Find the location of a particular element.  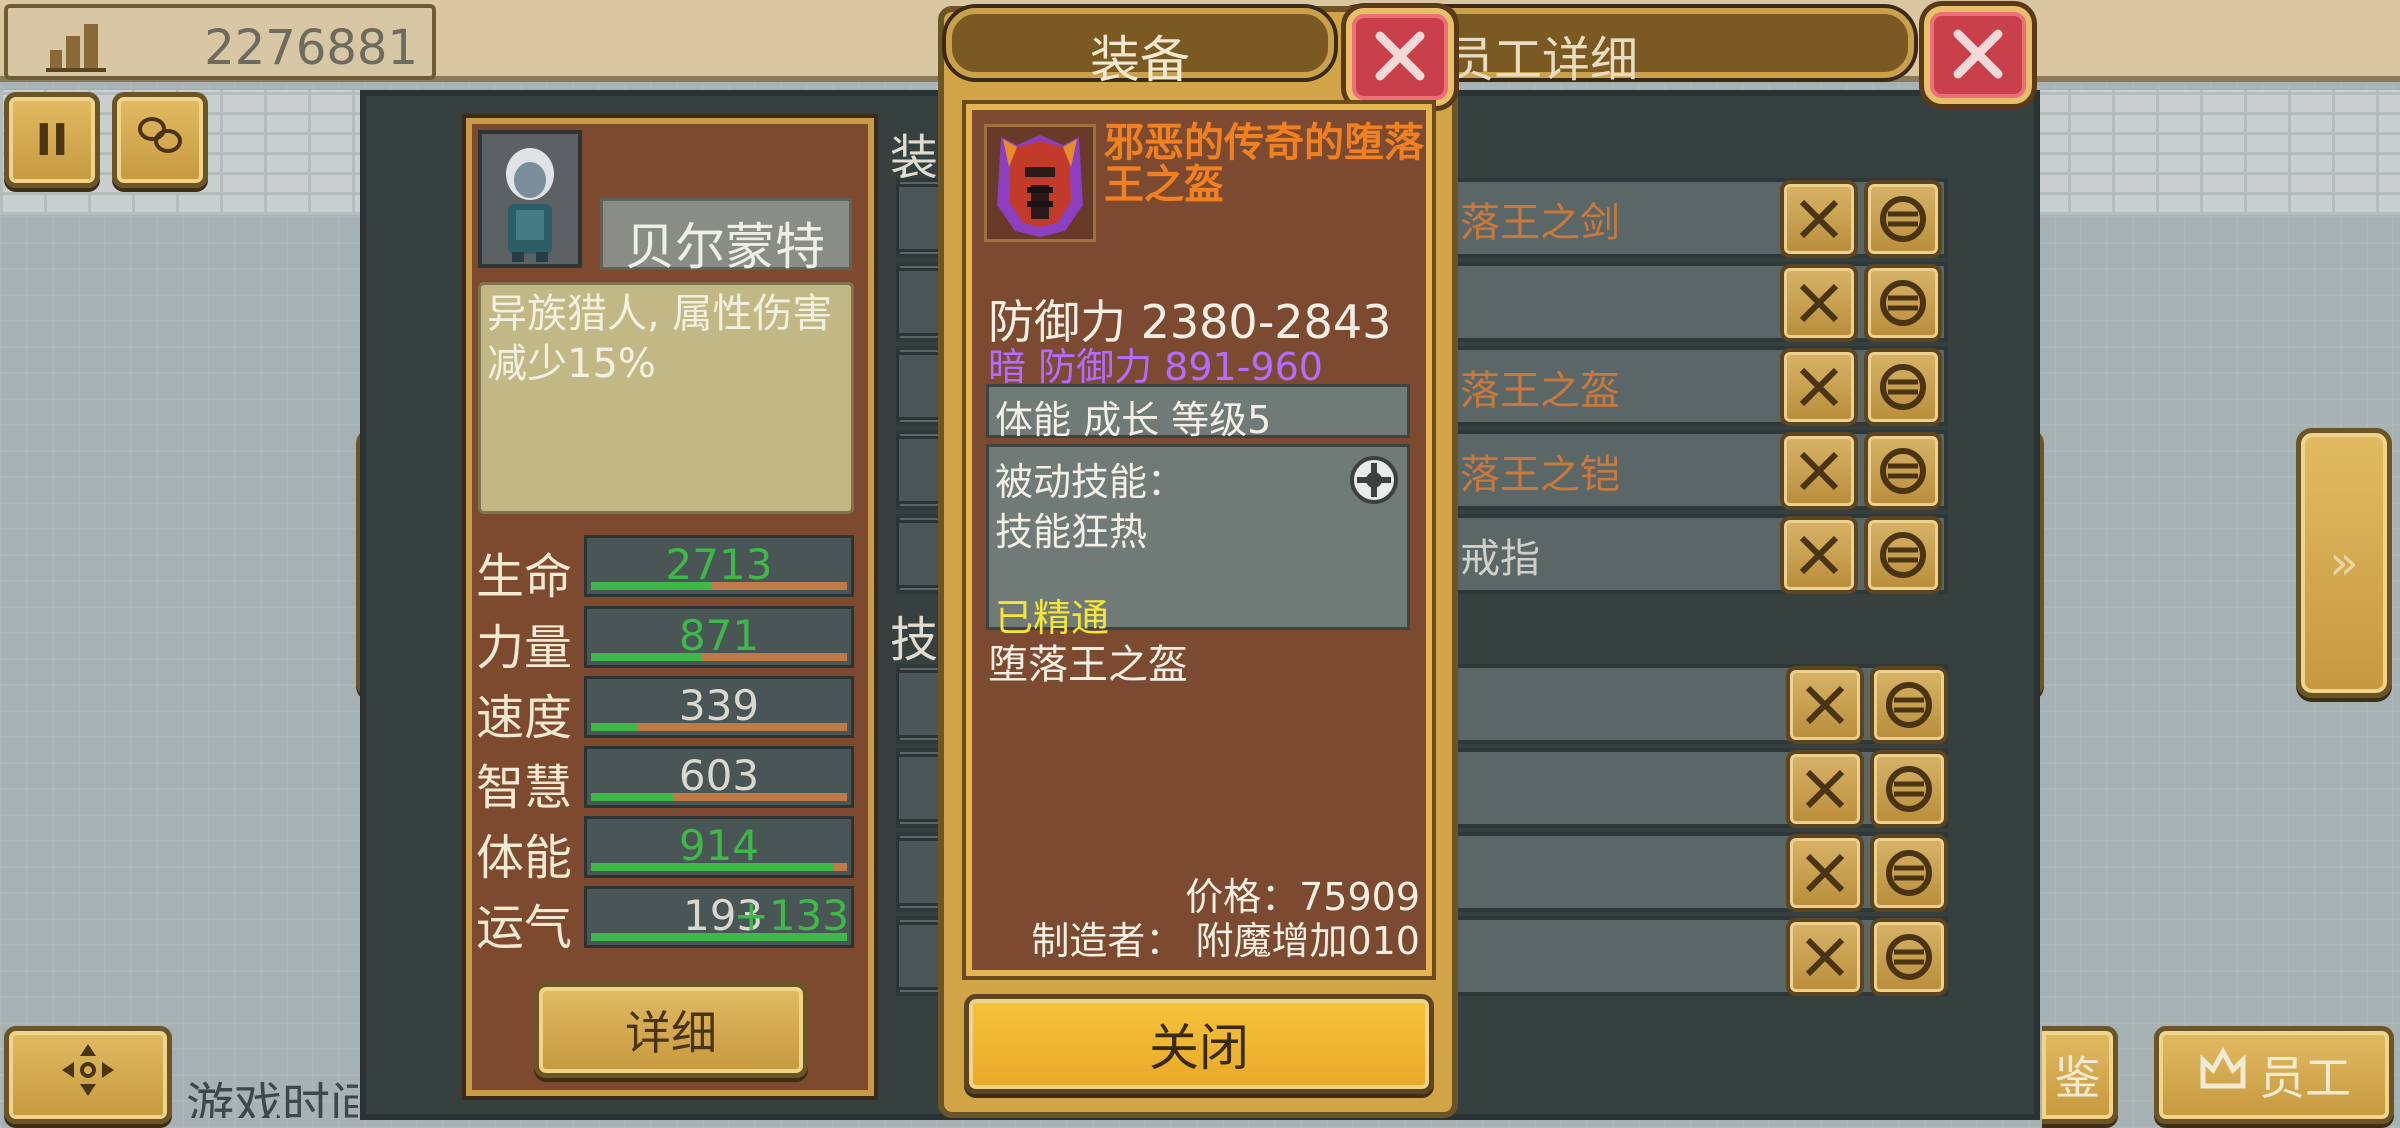

helmet-icon is located at coordinates (1040, 186).